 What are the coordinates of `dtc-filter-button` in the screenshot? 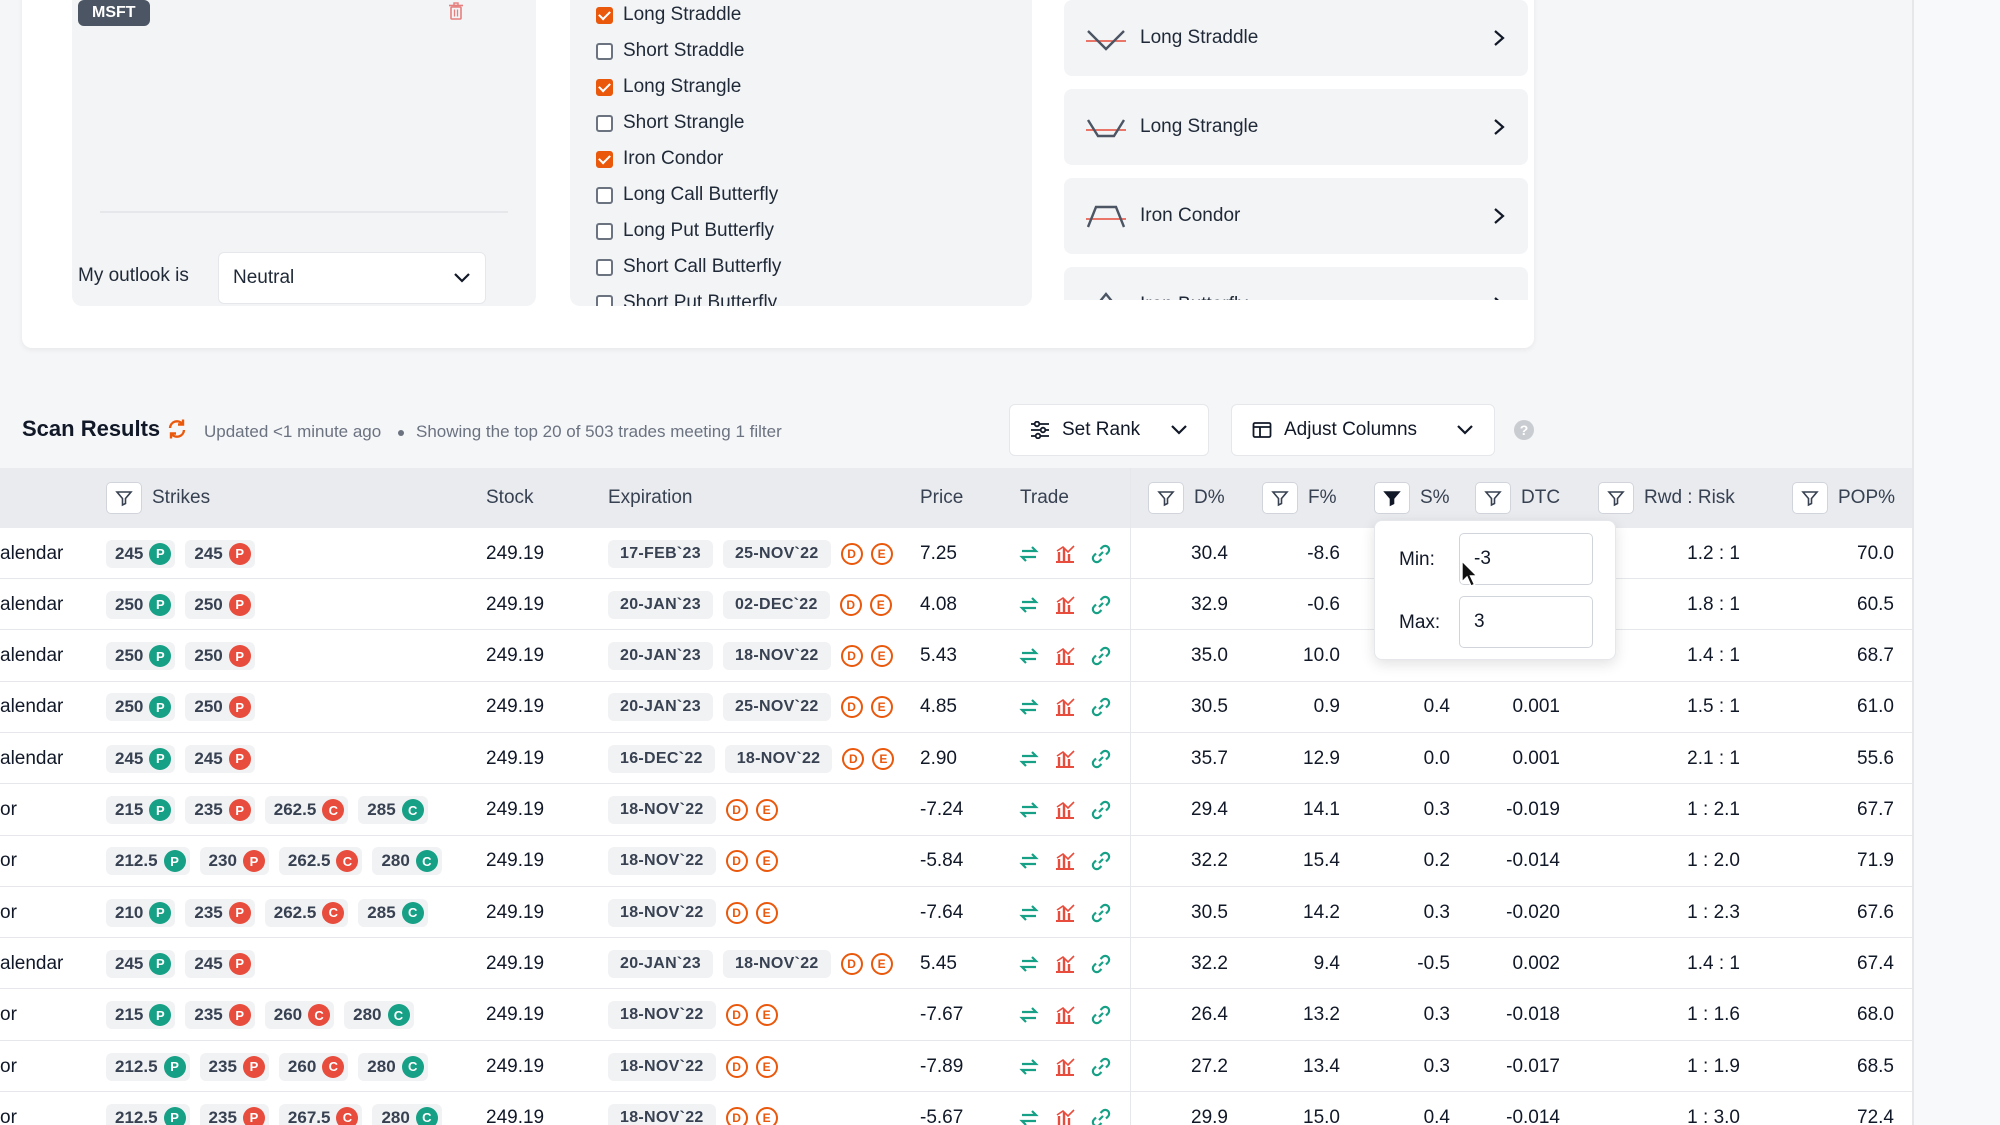 It's located at (1493, 498).